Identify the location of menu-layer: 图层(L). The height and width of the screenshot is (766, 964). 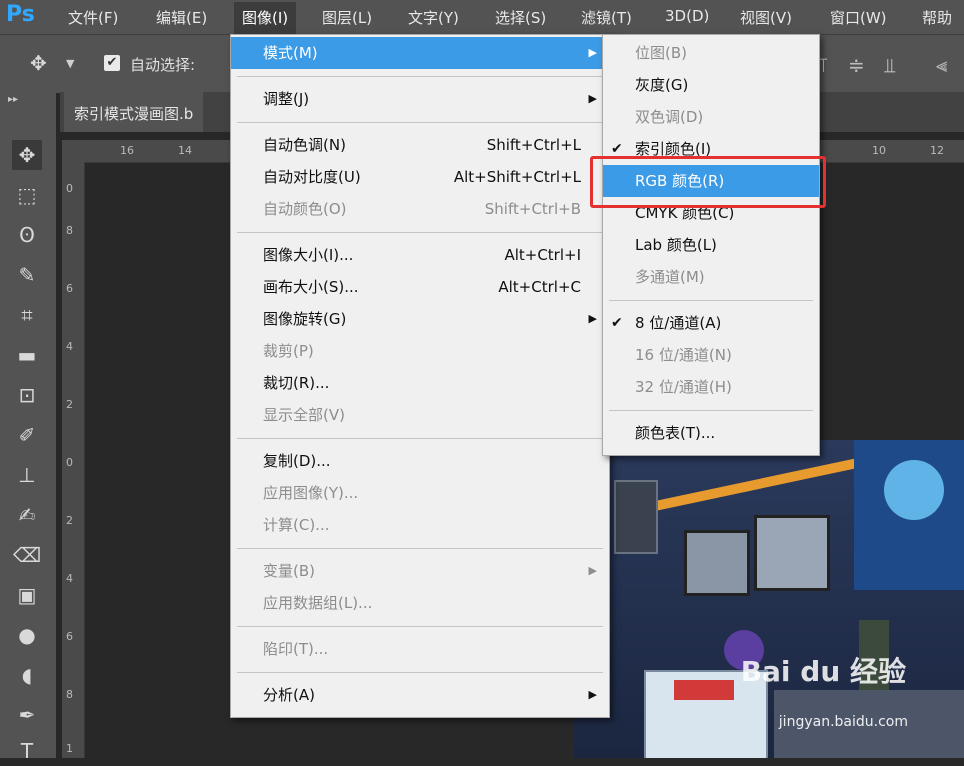
(347, 17).